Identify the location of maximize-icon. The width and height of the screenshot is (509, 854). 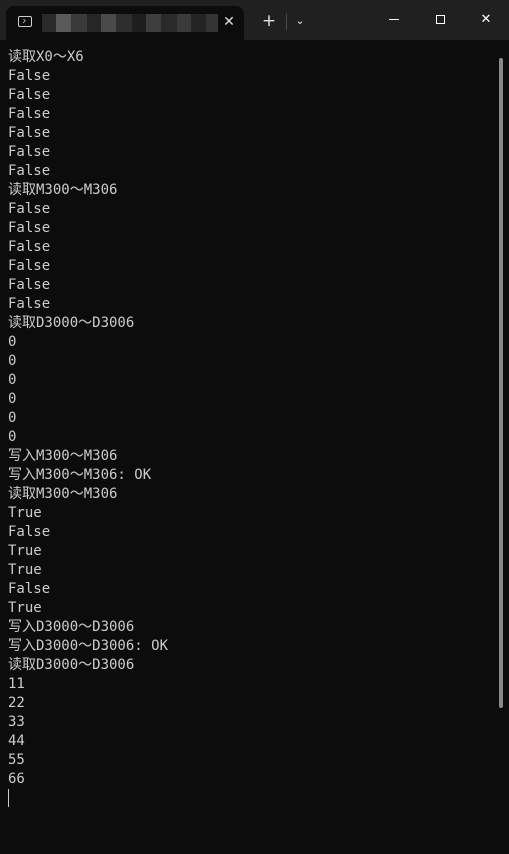
(440, 19).